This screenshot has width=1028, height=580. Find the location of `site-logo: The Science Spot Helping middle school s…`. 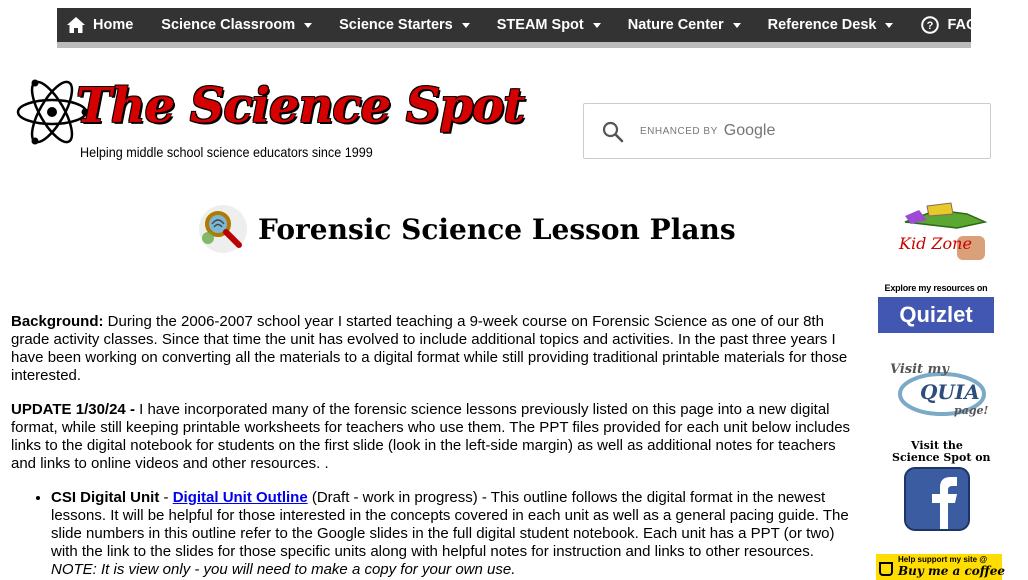

site-logo: The Science Spot Helping middle school s… is located at coordinates (270, 120).